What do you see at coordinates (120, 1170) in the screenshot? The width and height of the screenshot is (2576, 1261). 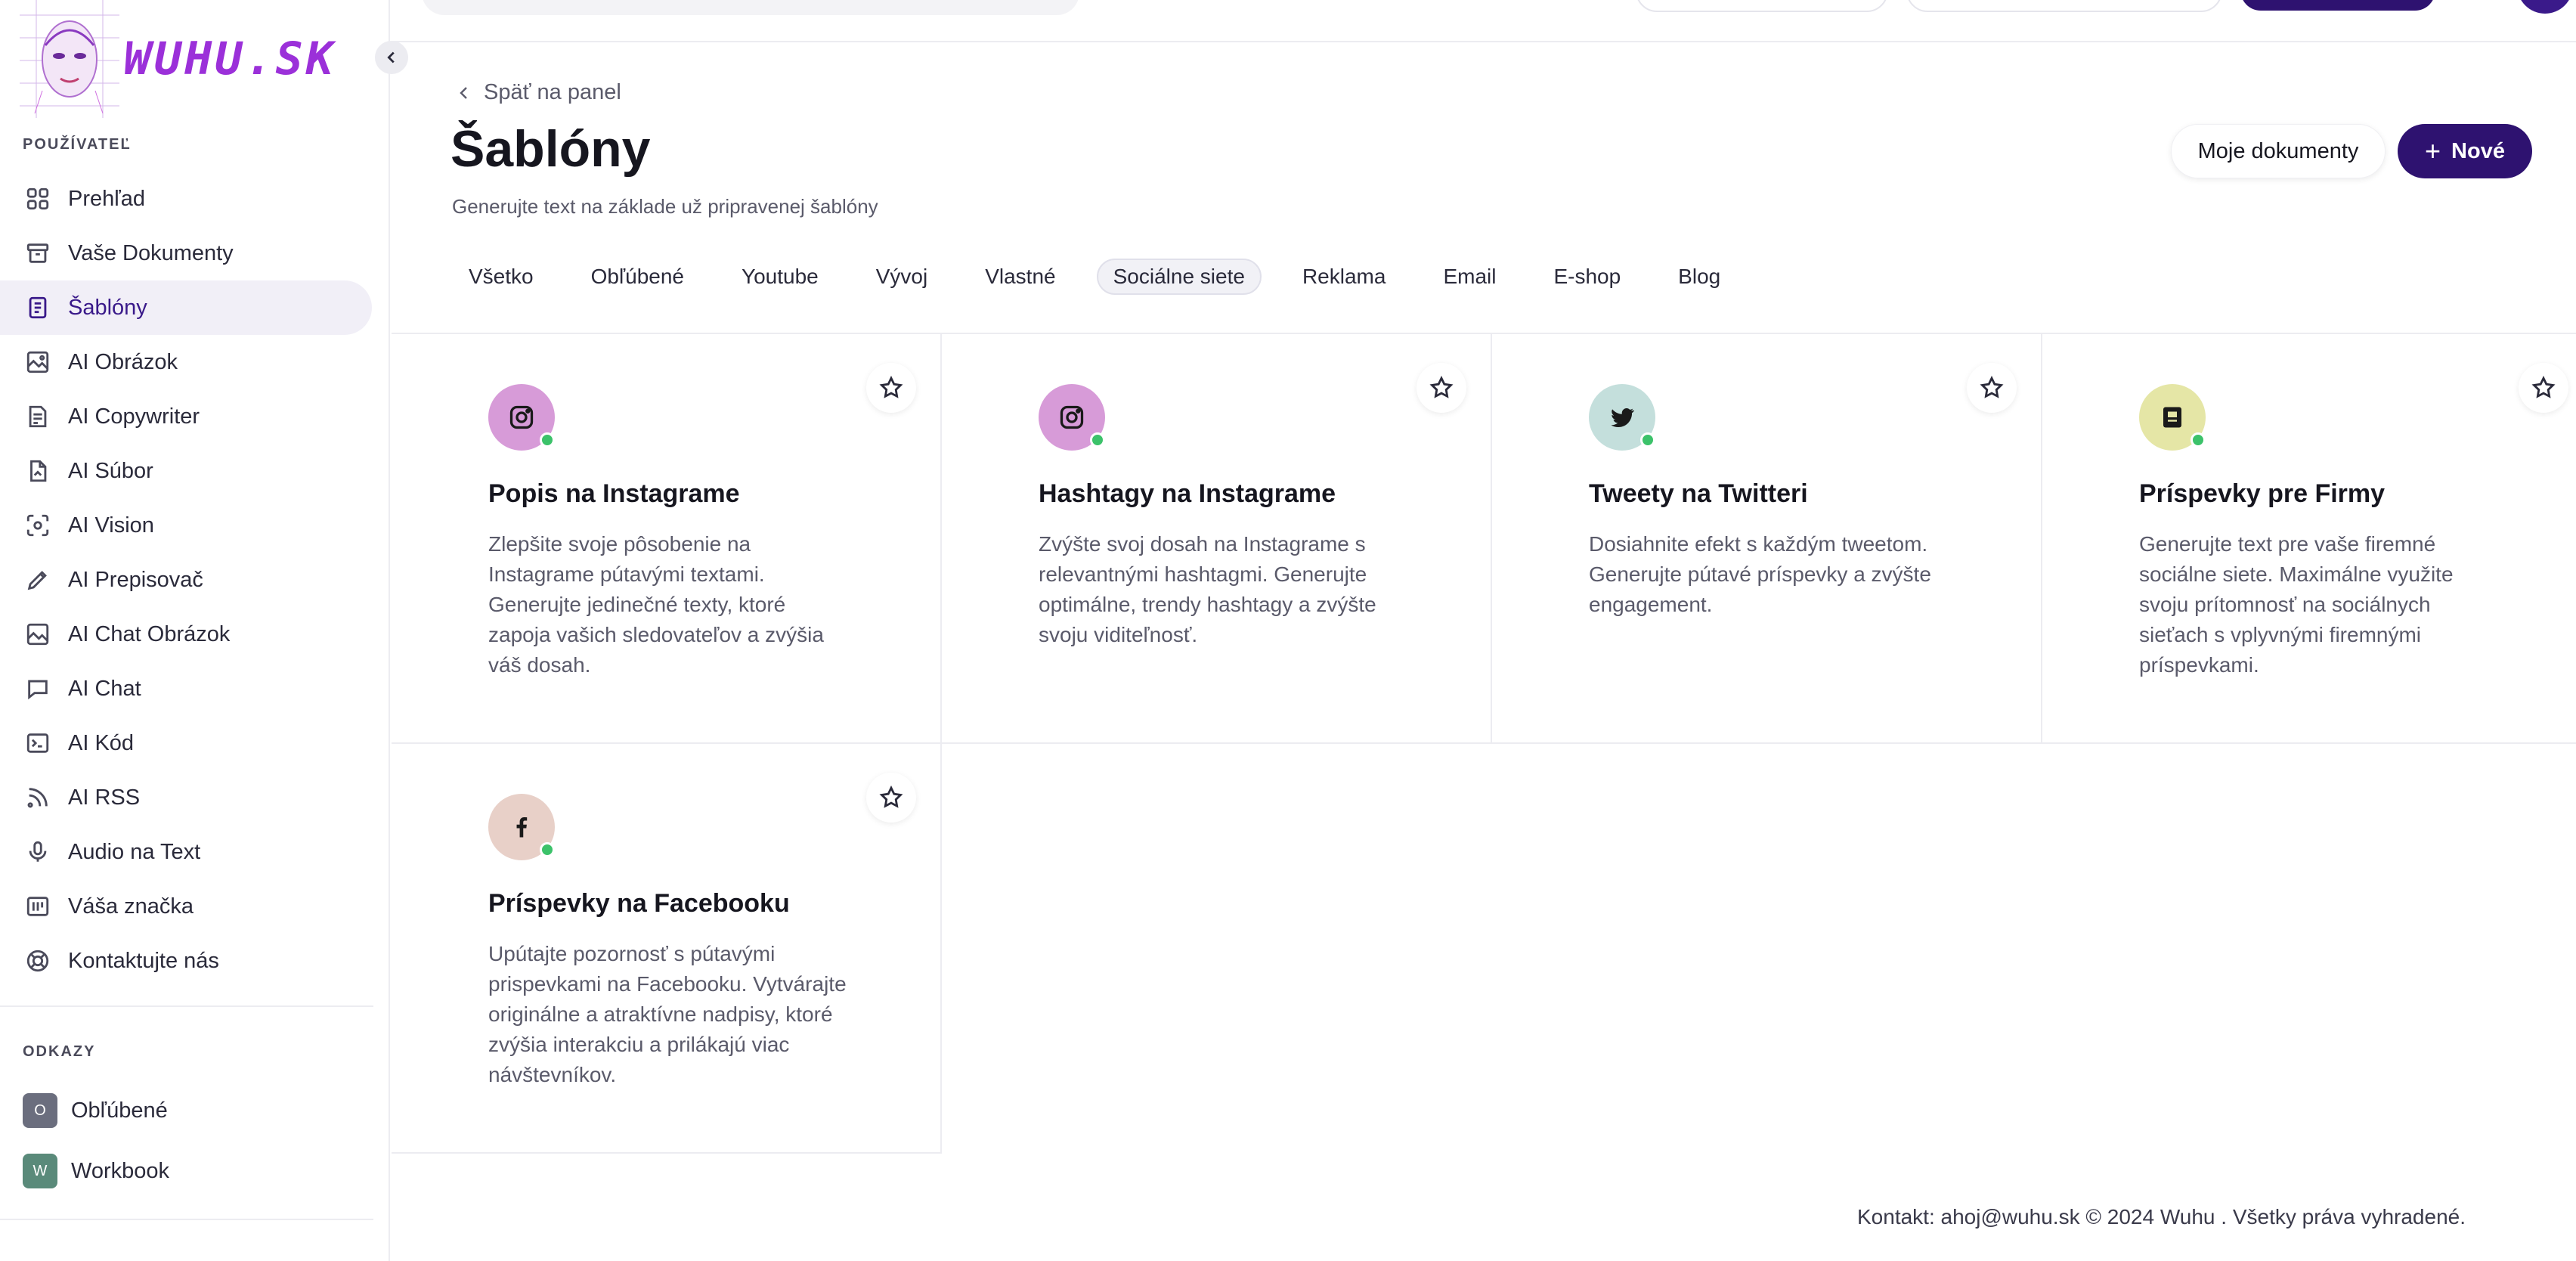 I see `link-label: Workbook` at bounding box center [120, 1170].